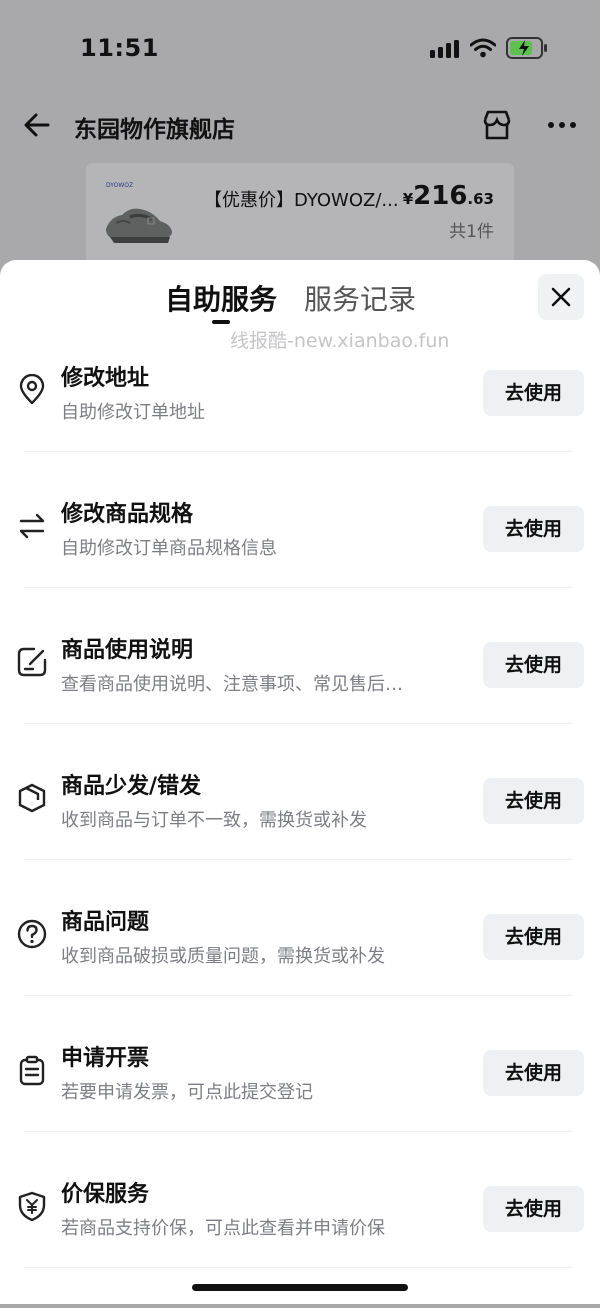  What do you see at coordinates (562, 125) in the screenshot?
I see `more-icon` at bounding box center [562, 125].